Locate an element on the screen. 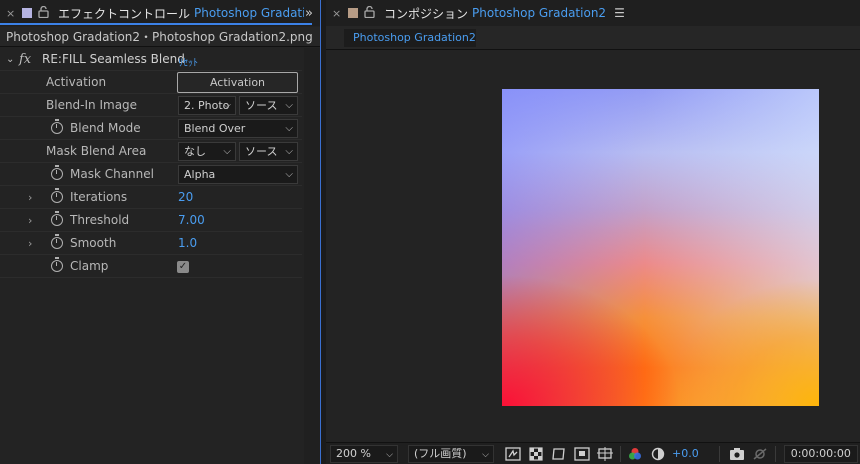 This screenshot has width=860, height=464. property-mask-channel: Mask Channel Alpha ⌵ is located at coordinates (151, 174).